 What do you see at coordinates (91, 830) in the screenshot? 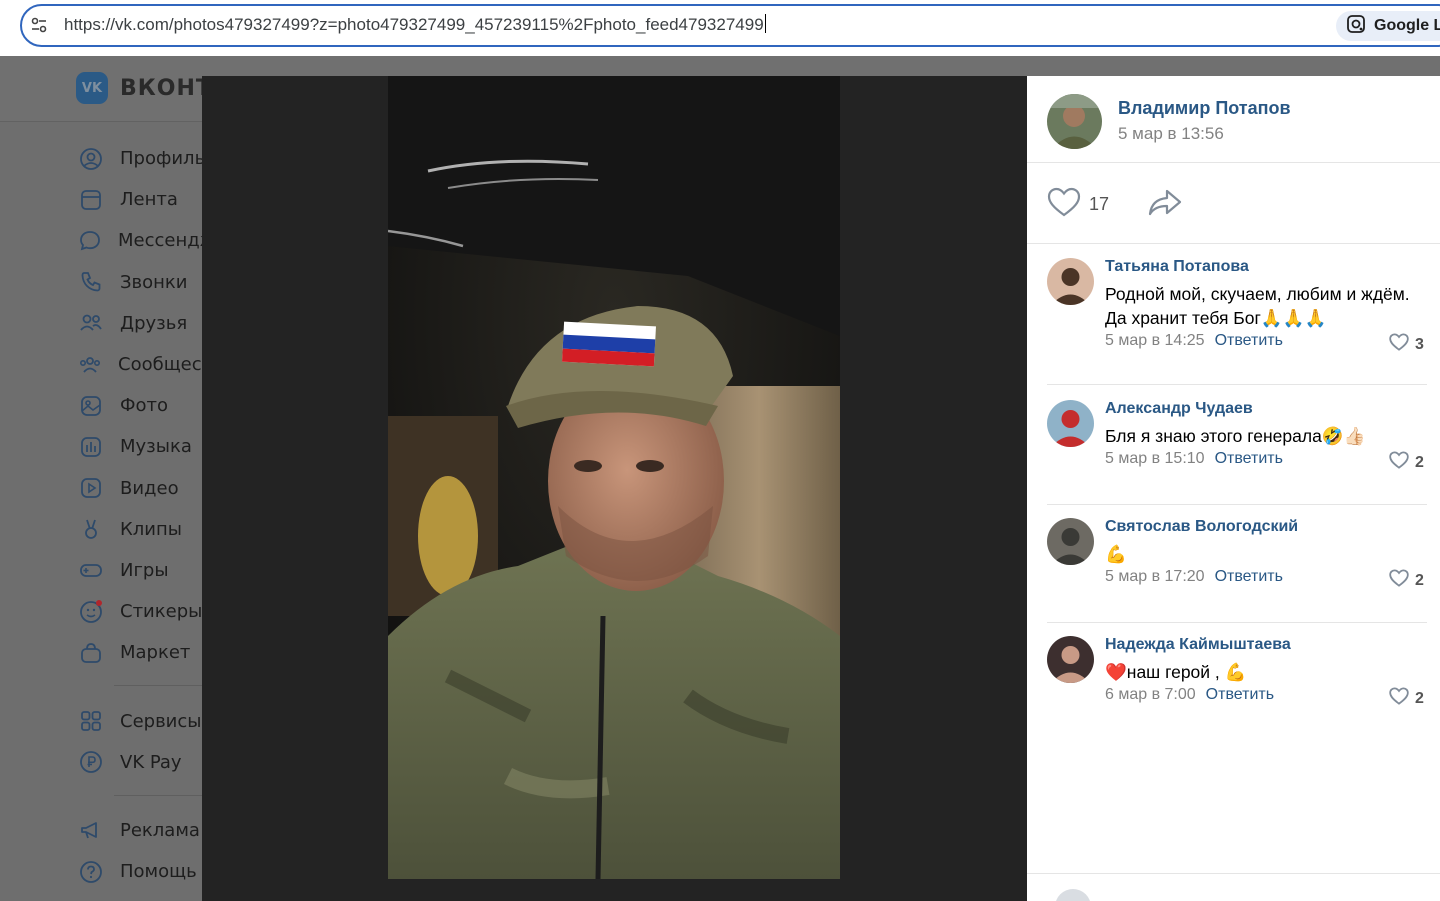
I see `ads-icon` at bounding box center [91, 830].